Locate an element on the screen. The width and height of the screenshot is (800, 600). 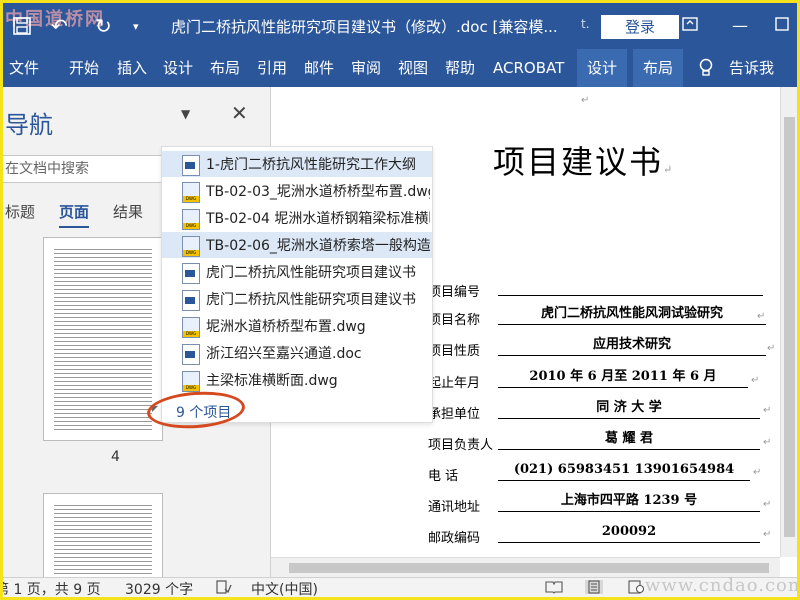
document-heading: 项目建议书↵ is located at coordinates (584, 162).